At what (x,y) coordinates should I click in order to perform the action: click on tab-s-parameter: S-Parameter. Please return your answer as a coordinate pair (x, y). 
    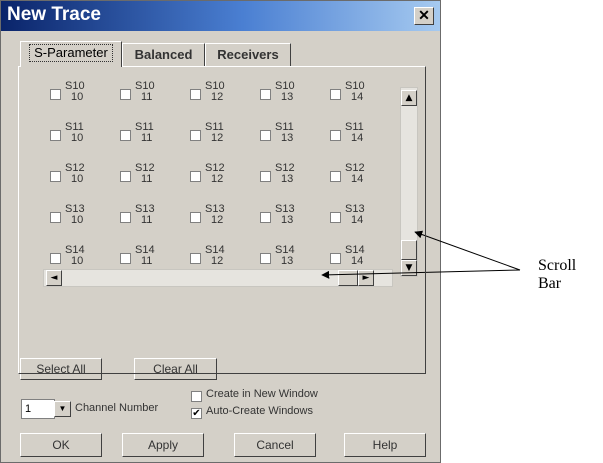
    Looking at the image, I should click on (71, 54).